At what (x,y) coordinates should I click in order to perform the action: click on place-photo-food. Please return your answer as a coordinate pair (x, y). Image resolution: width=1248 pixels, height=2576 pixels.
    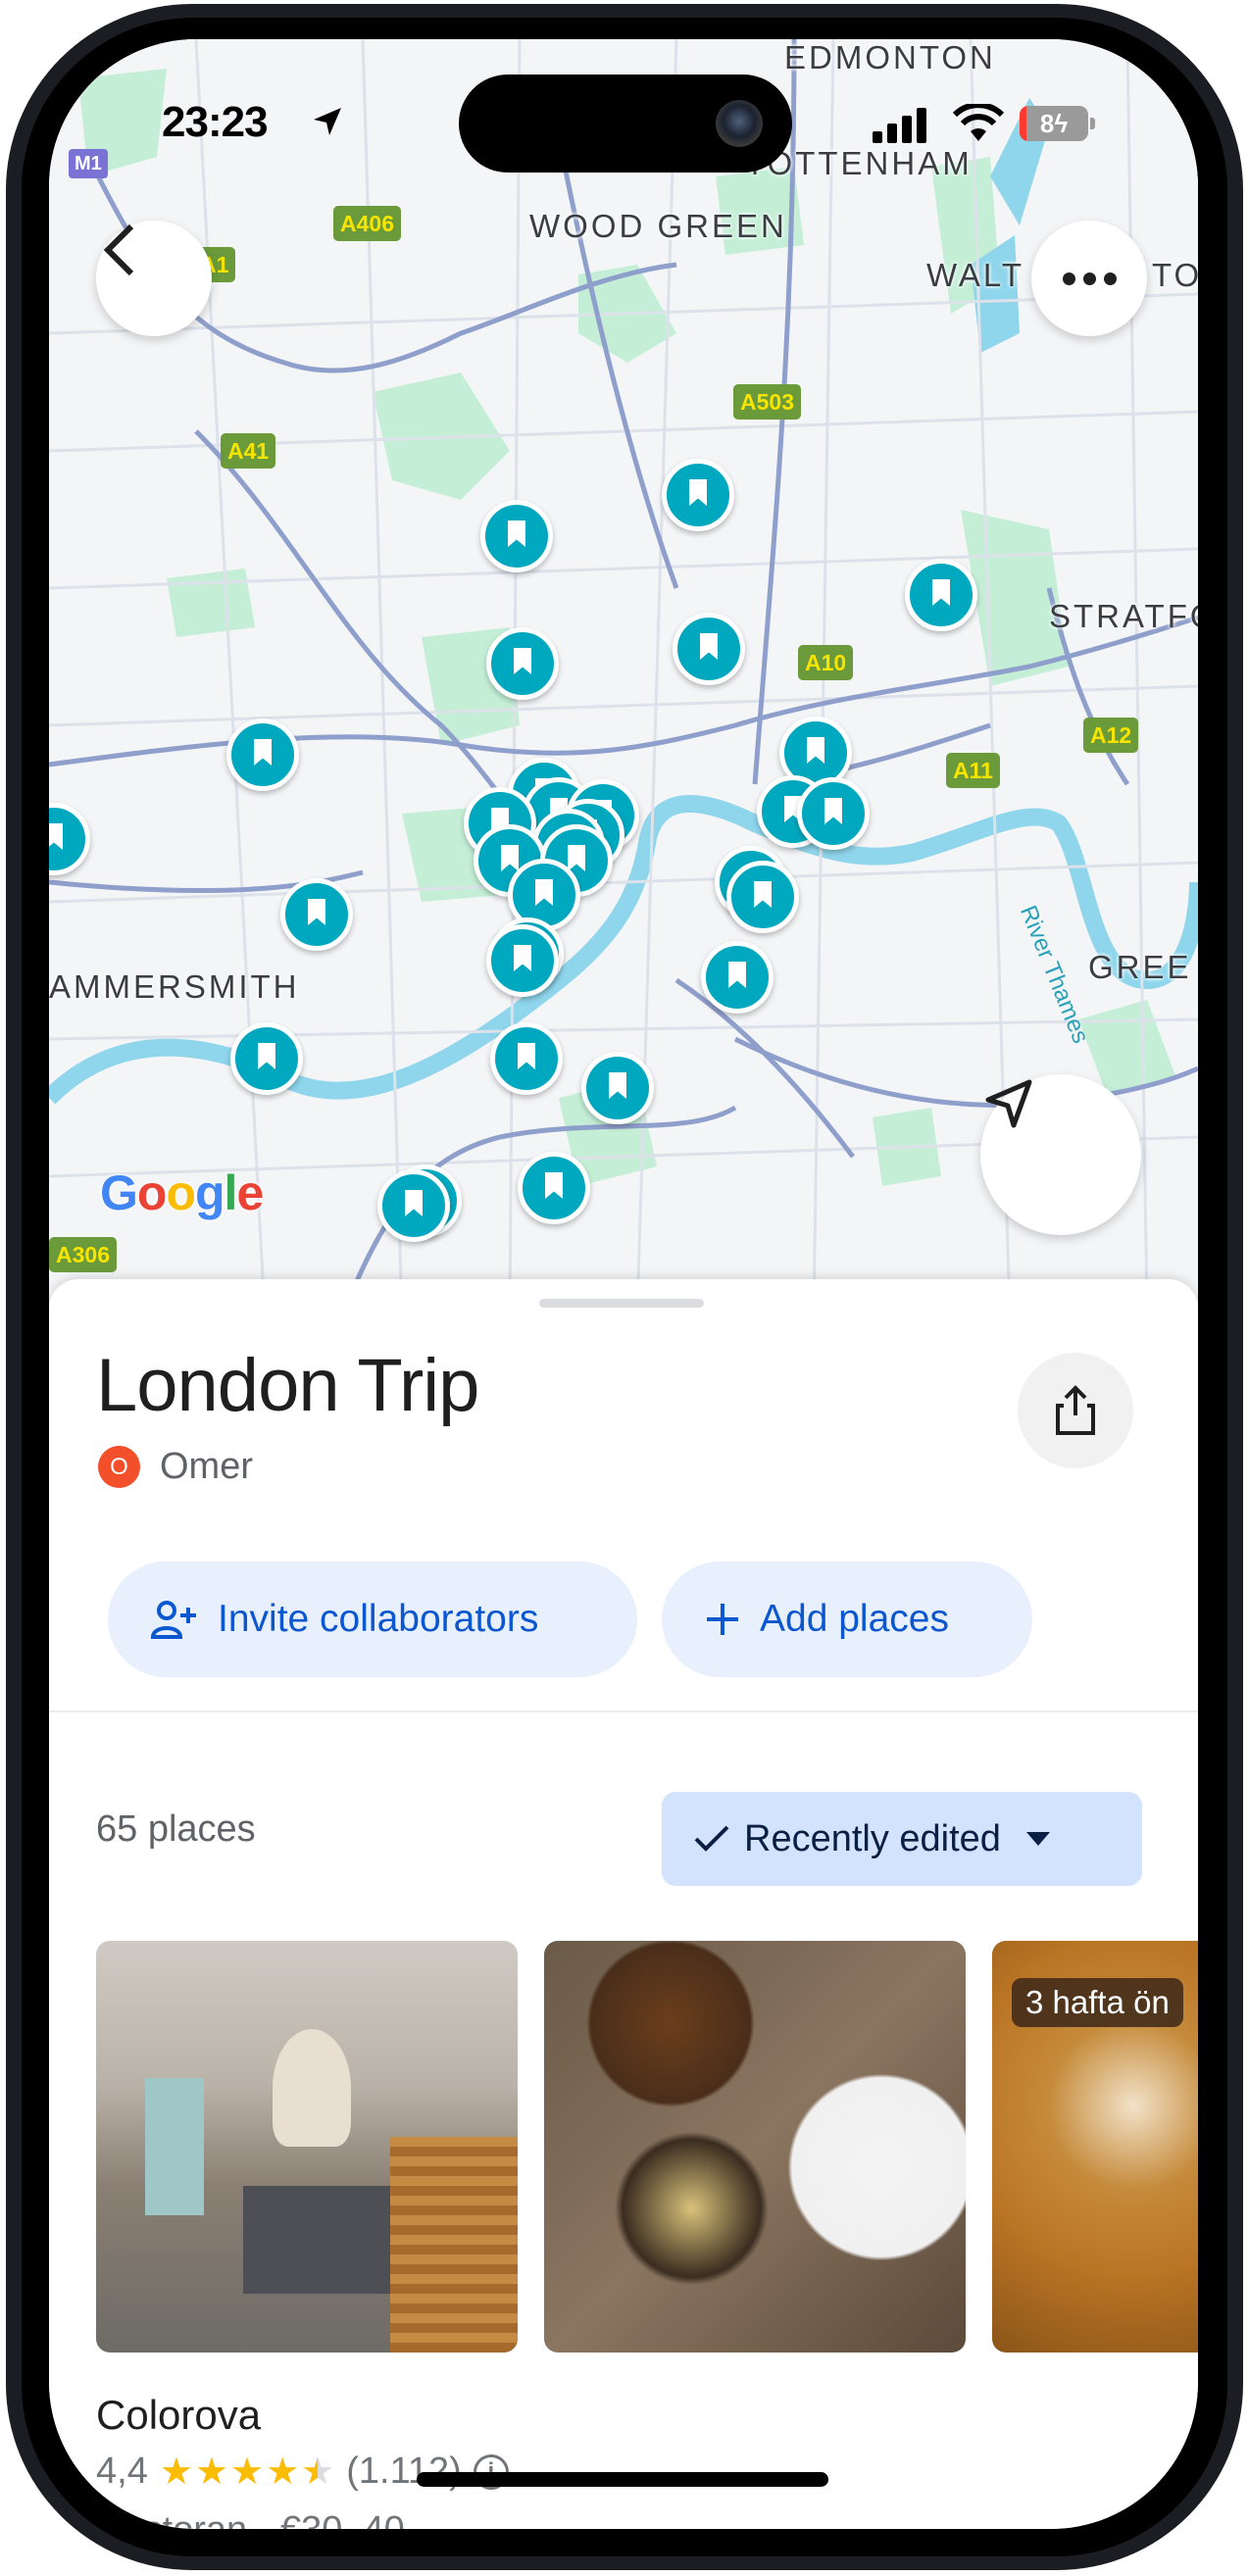
    Looking at the image, I should click on (755, 2147).